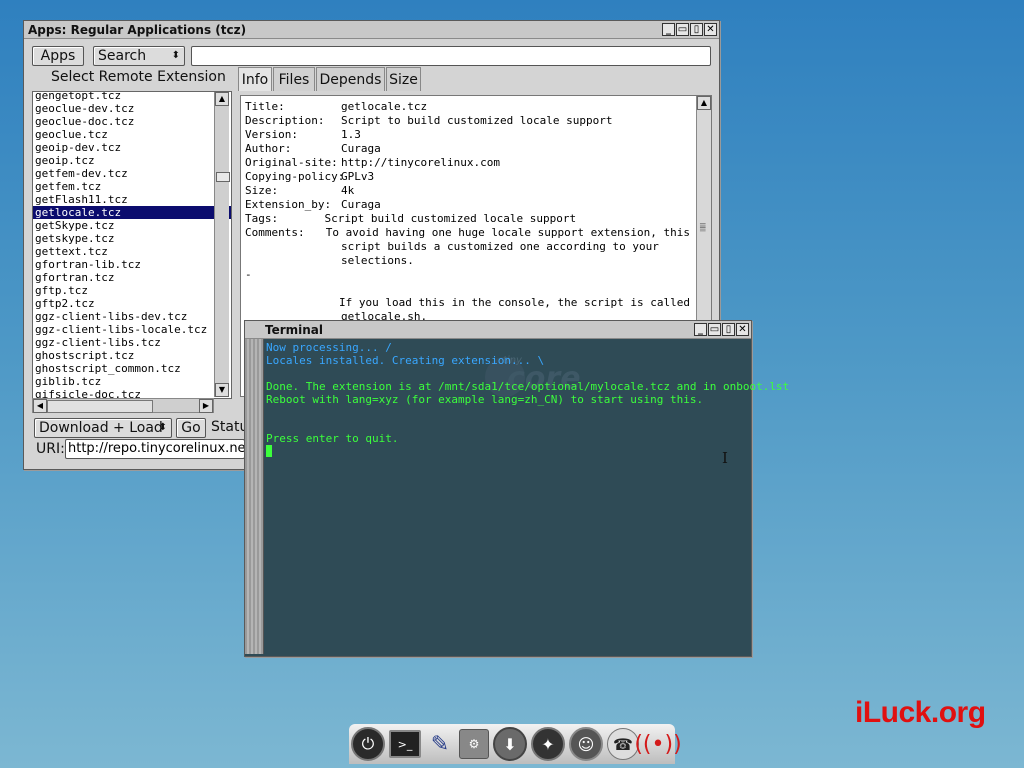  What do you see at coordinates (377, 260) in the screenshot?
I see `comments-line-text: selections.` at bounding box center [377, 260].